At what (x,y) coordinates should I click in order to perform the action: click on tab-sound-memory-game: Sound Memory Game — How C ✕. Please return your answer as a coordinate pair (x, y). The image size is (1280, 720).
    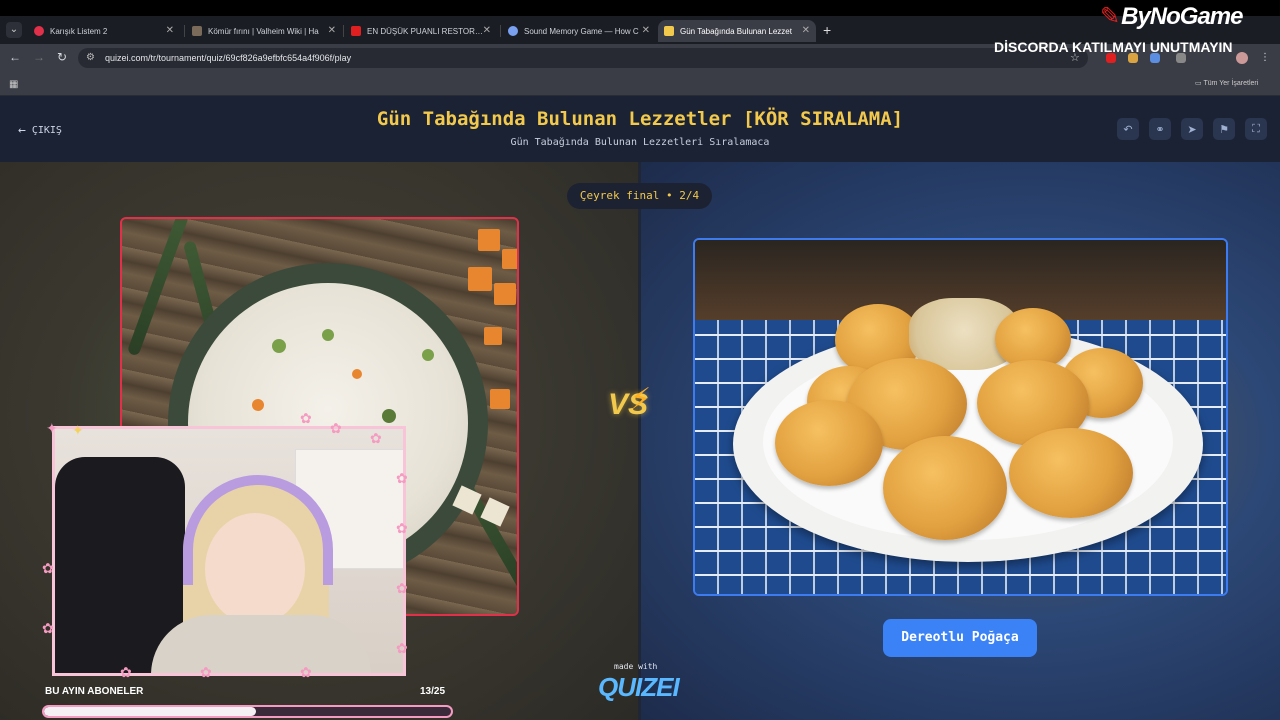
    Looking at the image, I should click on (579, 31).